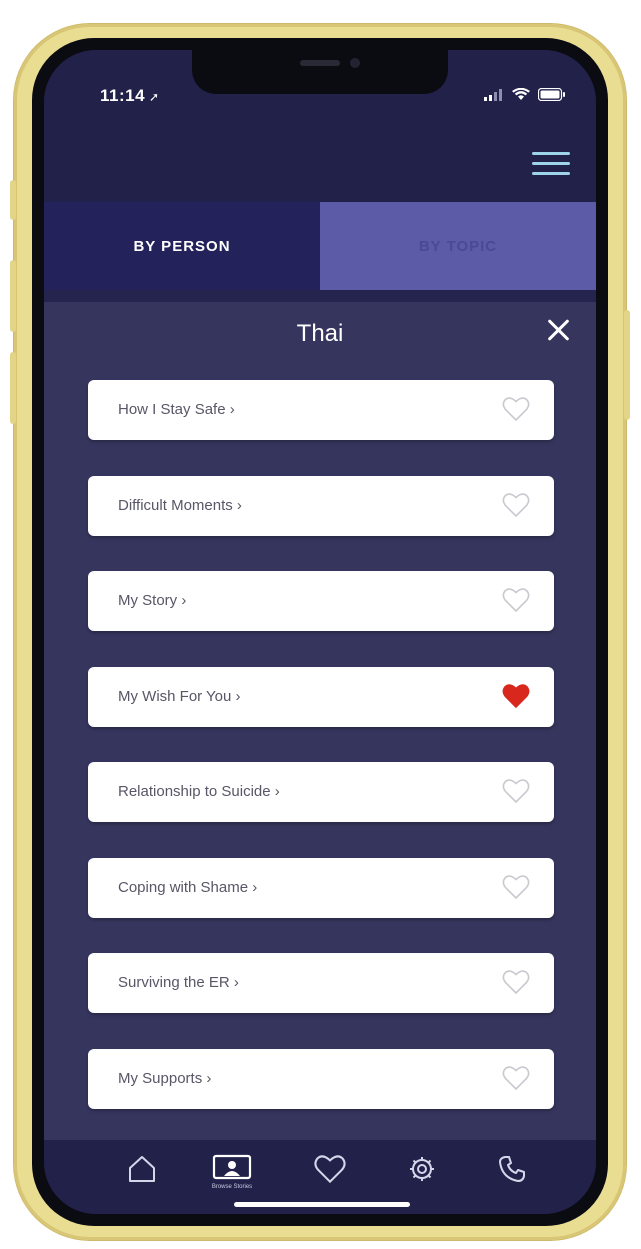 This screenshot has width=641, height=1249. What do you see at coordinates (320, 161) in the screenshot?
I see `app-header` at bounding box center [320, 161].